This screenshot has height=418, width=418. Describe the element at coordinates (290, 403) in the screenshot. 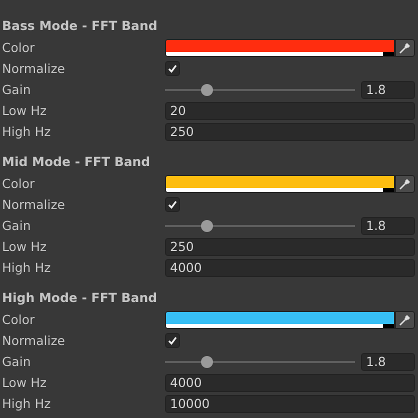

I see `number-field: 10000` at that location.